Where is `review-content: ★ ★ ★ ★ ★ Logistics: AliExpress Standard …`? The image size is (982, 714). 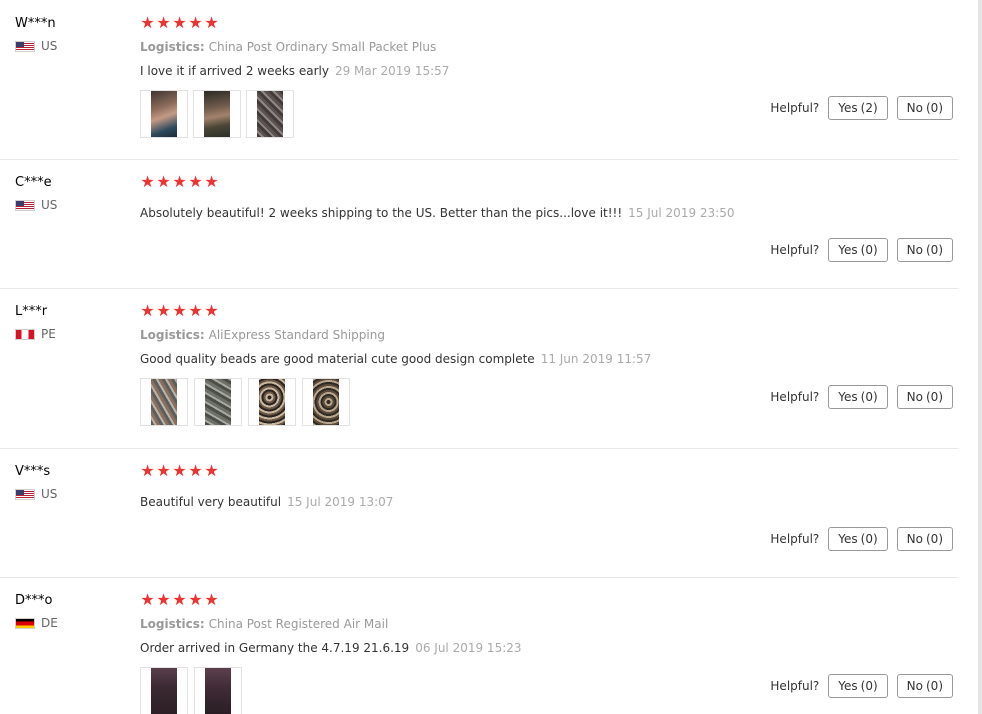 review-content: ★ ★ ★ ★ ★ Logistics: AliExpress Standard … is located at coordinates (440, 364).